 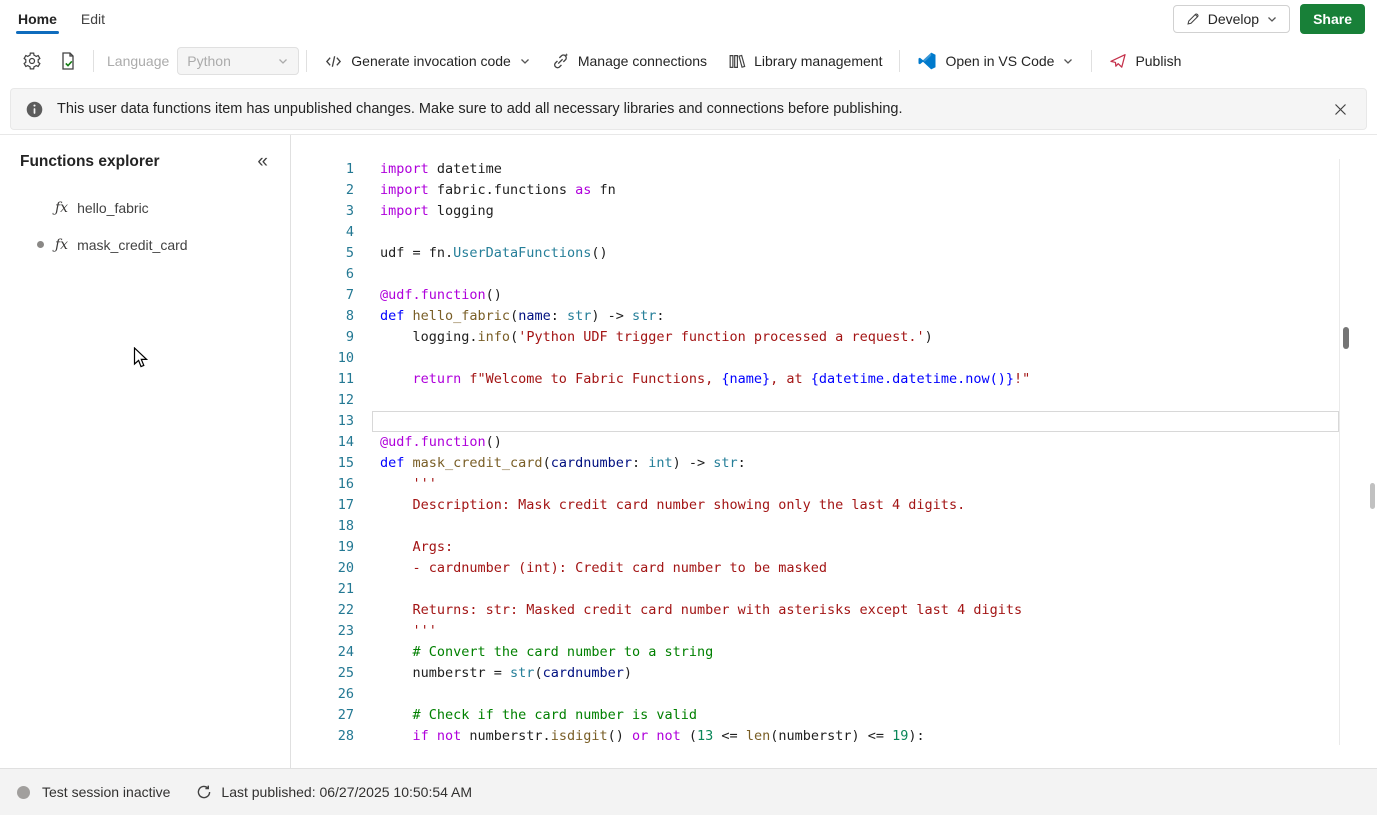 What do you see at coordinates (1372, 496) in the screenshot?
I see `page-scrollbar-thumb` at bounding box center [1372, 496].